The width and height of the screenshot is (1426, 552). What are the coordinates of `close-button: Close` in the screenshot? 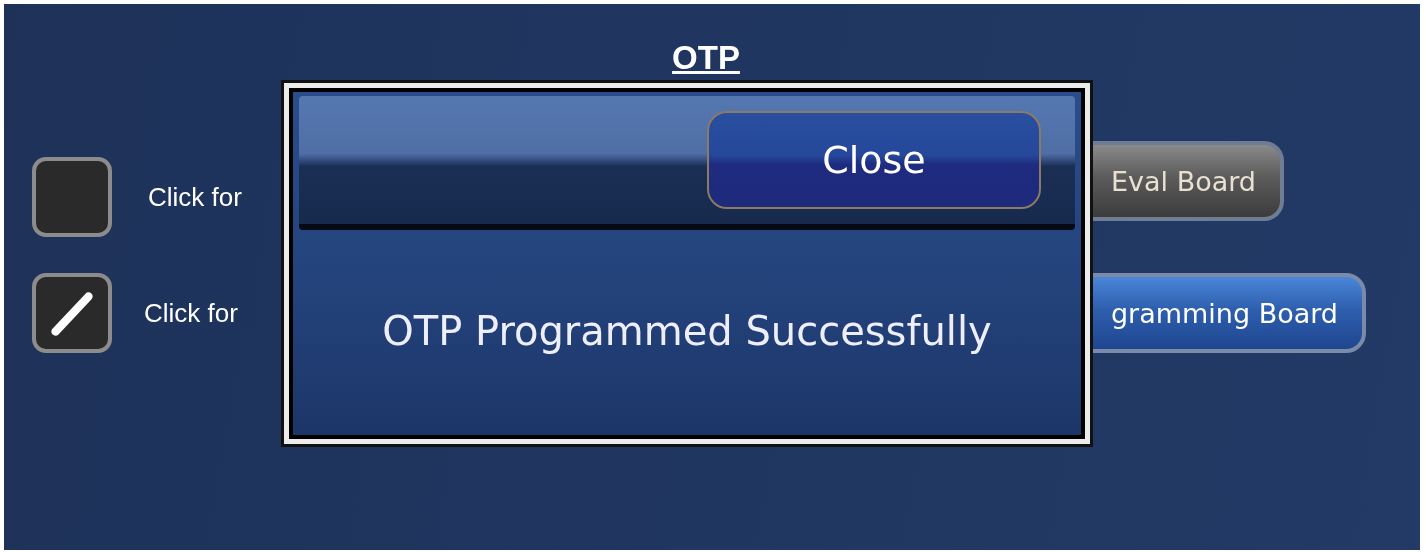 It's located at (874, 160).